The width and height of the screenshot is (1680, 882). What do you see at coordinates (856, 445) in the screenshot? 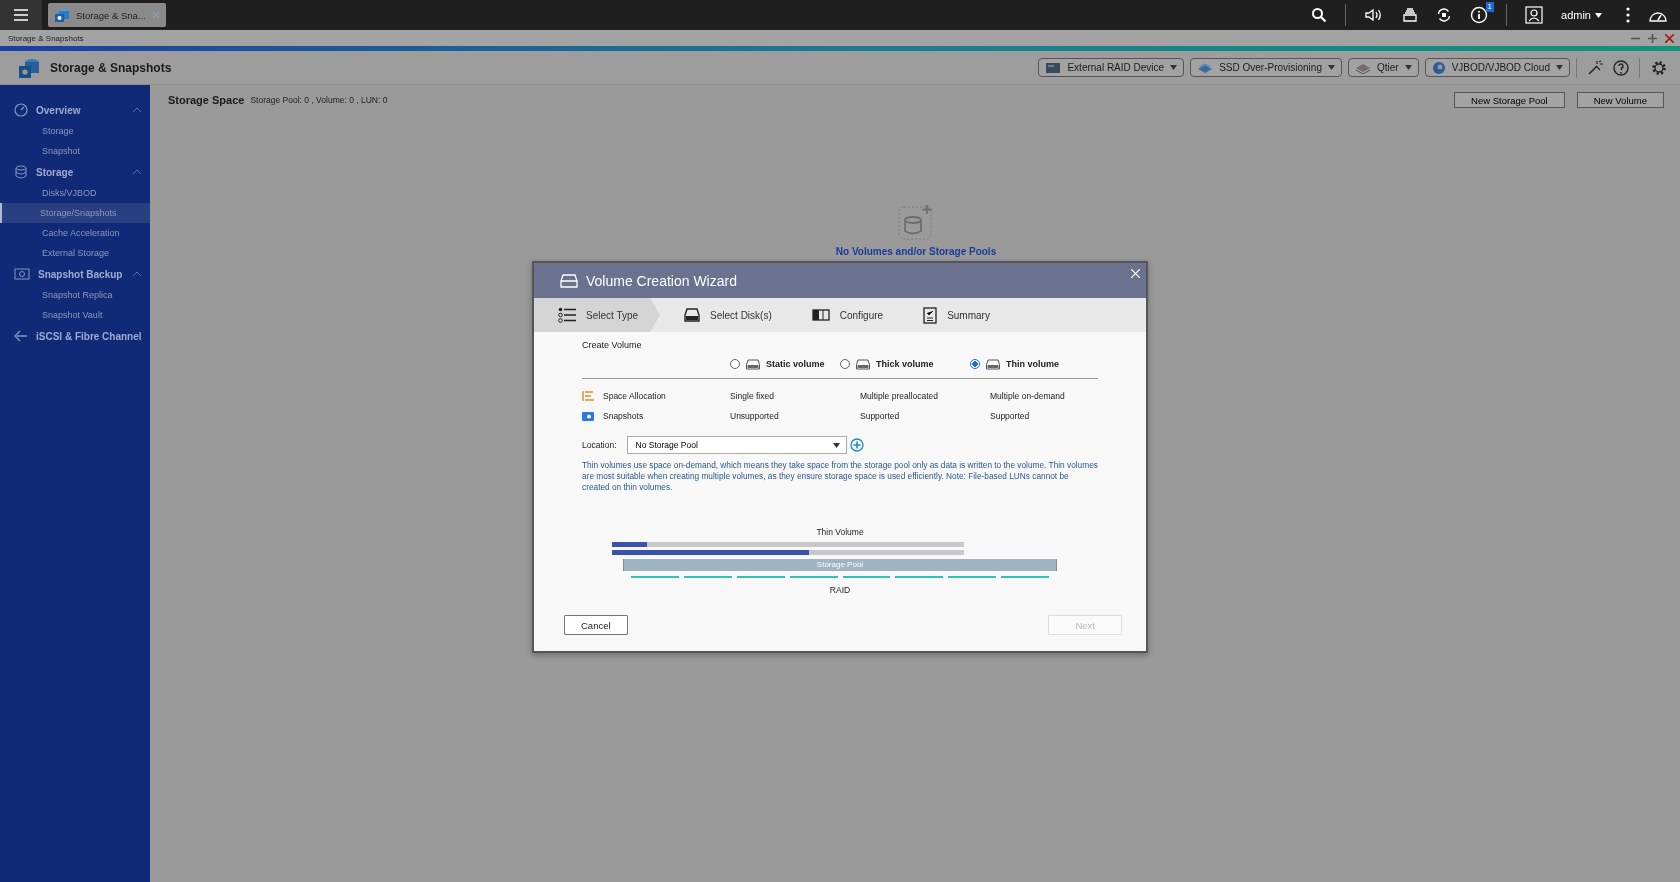
I see `add-icon` at bounding box center [856, 445].